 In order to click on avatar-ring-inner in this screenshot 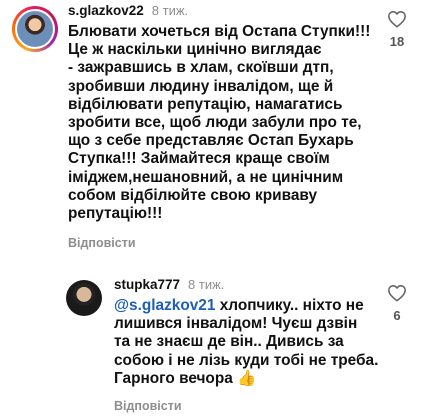, I will do `click(35, 29)`.